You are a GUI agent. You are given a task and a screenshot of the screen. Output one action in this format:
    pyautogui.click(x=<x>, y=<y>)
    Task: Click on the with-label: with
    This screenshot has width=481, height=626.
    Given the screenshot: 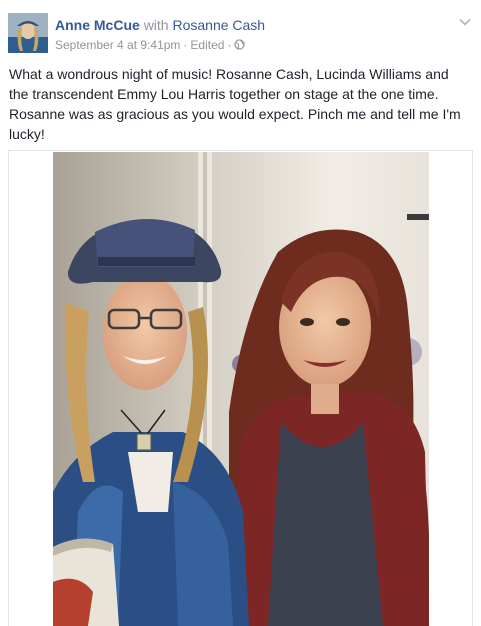 What is the action you would take?
    pyautogui.click(x=156, y=25)
    